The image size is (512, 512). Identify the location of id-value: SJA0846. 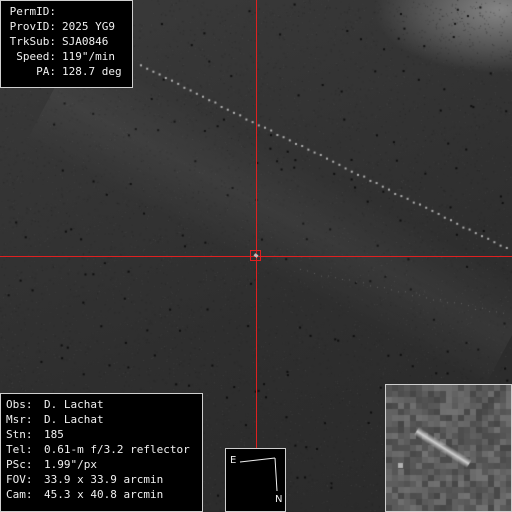
(85, 41).